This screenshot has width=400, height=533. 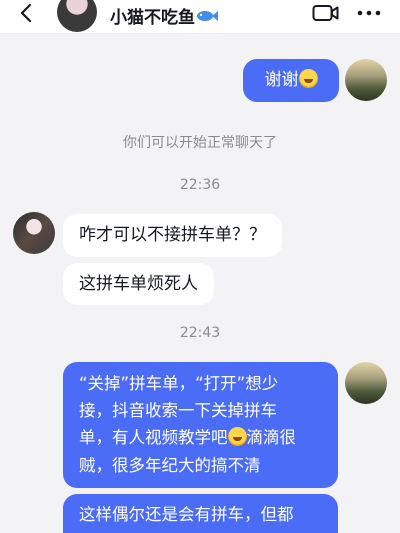 What do you see at coordinates (200, 185) in the screenshot?
I see `timestamp: 22:36` at bounding box center [200, 185].